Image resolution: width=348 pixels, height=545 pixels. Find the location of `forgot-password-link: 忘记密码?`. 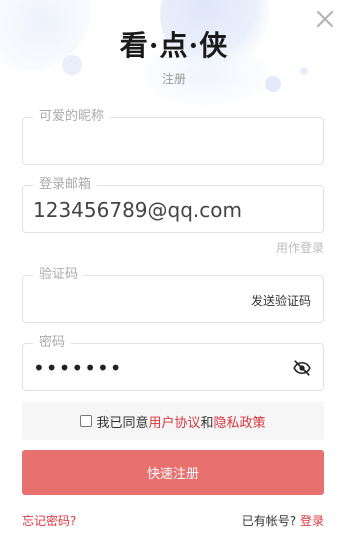

forgot-password-link: 忘记密码? is located at coordinates (49, 520).